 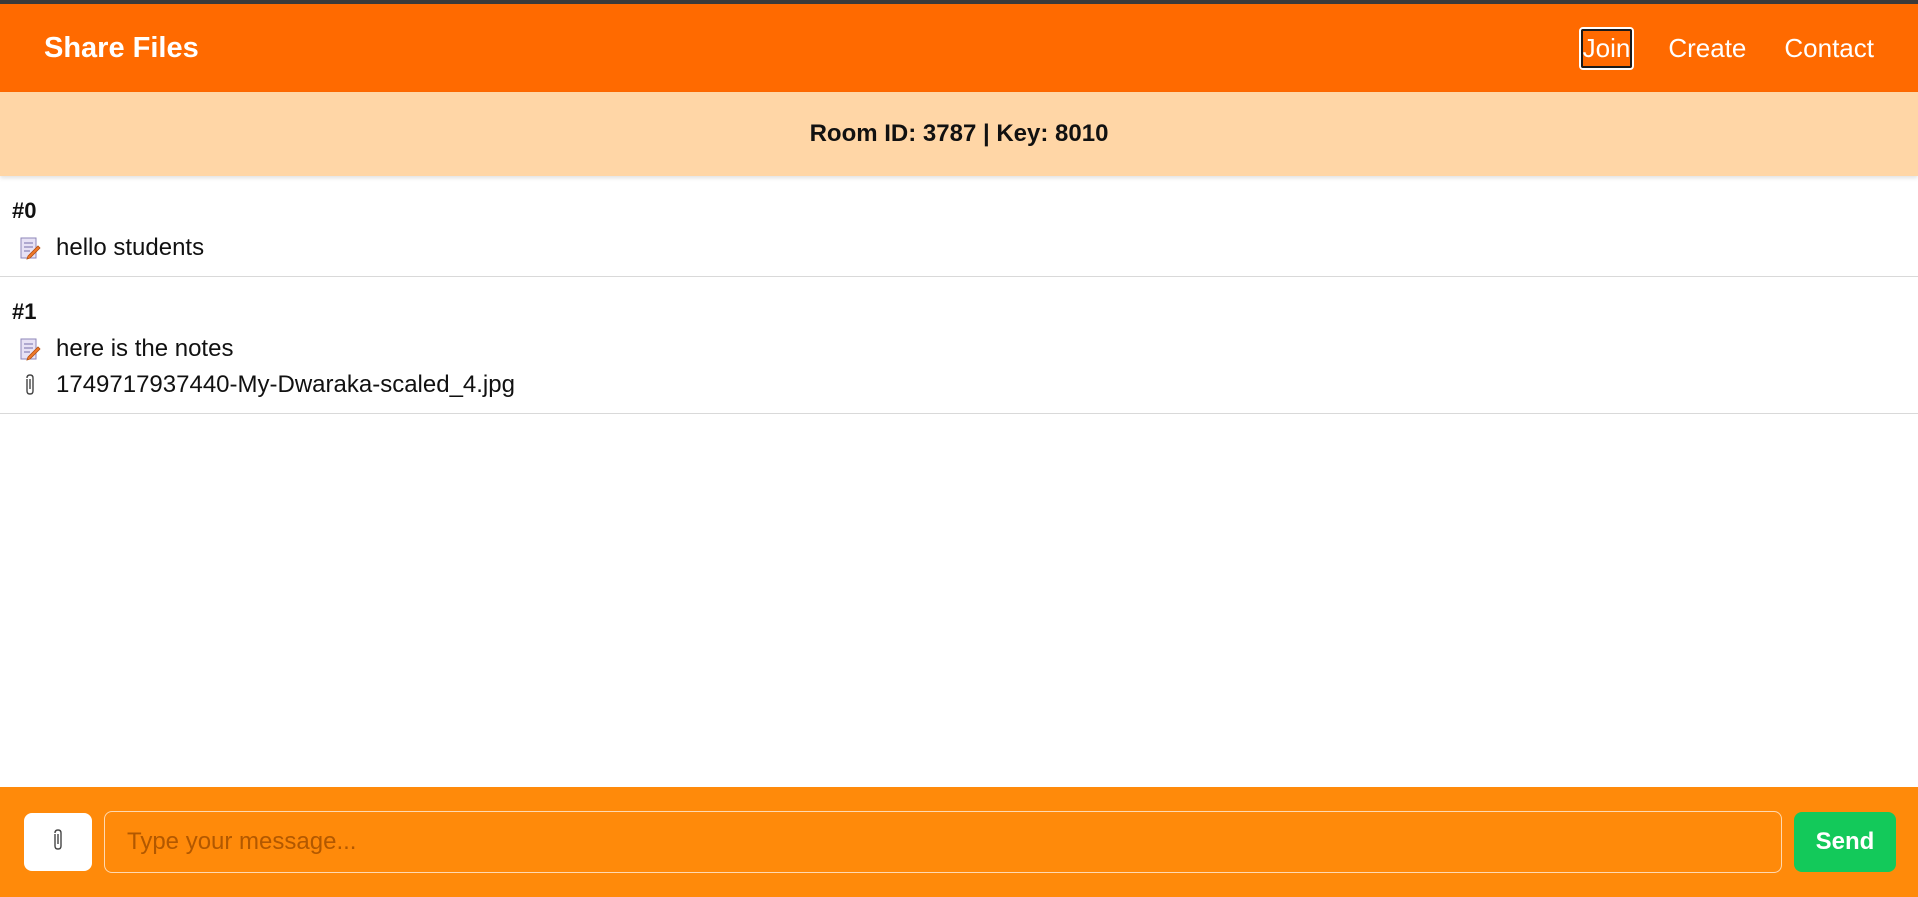 What do you see at coordinates (24, 210) in the screenshot?
I see `message-index: #0` at bounding box center [24, 210].